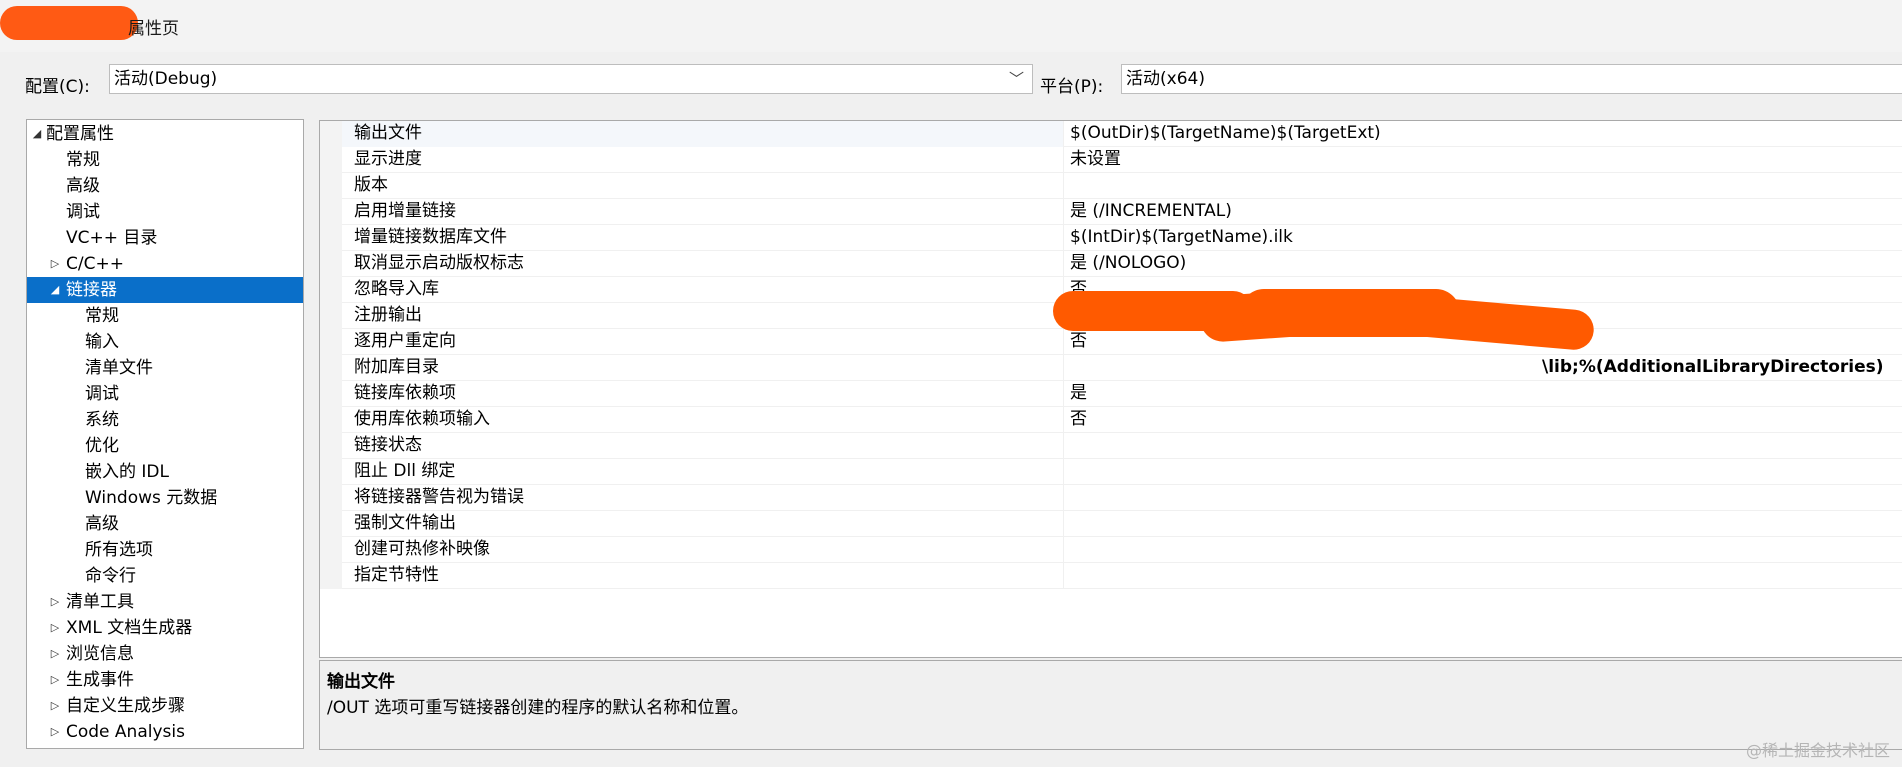 This screenshot has height=767, width=1902. I want to click on tree-item: VC++ 目录, so click(165, 238).